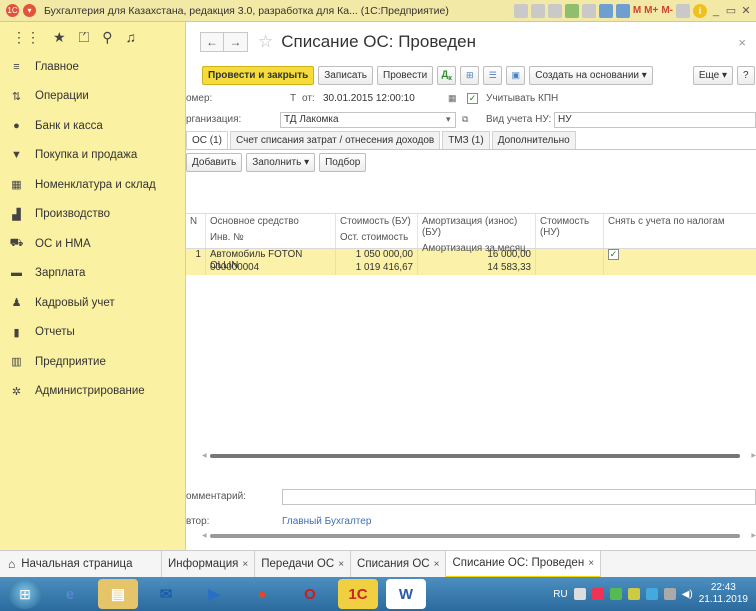 This screenshot has height=611, width=756. What do you see at coordinates (579, 594) in the screenshot?
I see `tray-pen-icon` at bounding box center [579, 594].